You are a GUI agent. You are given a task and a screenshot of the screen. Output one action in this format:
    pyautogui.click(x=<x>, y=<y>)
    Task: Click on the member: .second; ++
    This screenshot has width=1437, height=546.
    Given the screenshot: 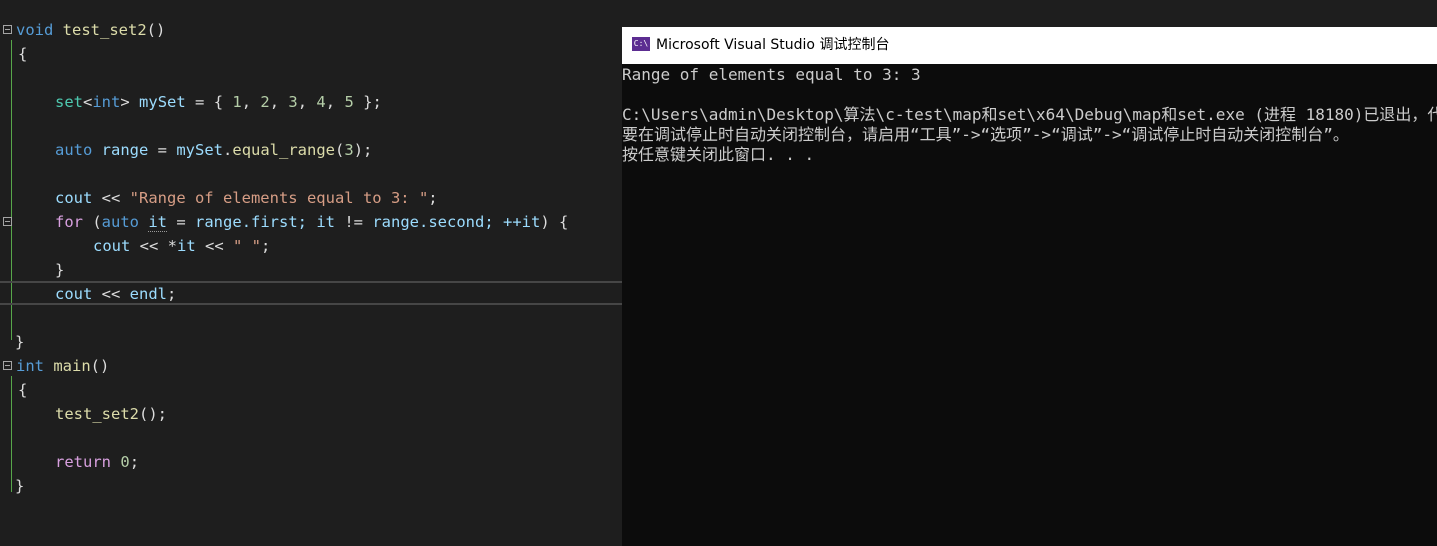 What is the action you would take?
    pyautogui.click(x=470, y=222)
    